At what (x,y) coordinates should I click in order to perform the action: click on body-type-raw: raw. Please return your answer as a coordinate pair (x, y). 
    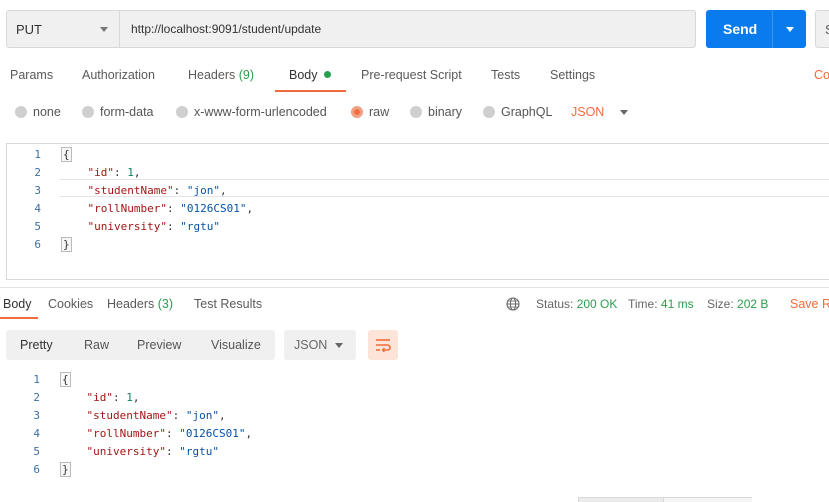
    Looking at the image, I should click on (370, 112).